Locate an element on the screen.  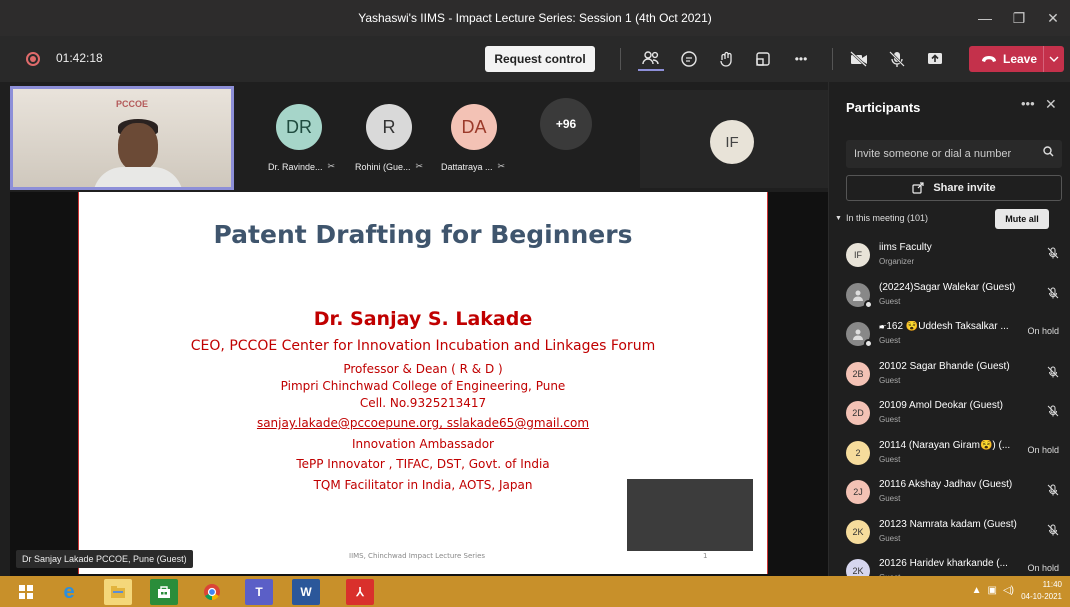
acrobat-icon: ⅄ is located at coordinates (360, 592).